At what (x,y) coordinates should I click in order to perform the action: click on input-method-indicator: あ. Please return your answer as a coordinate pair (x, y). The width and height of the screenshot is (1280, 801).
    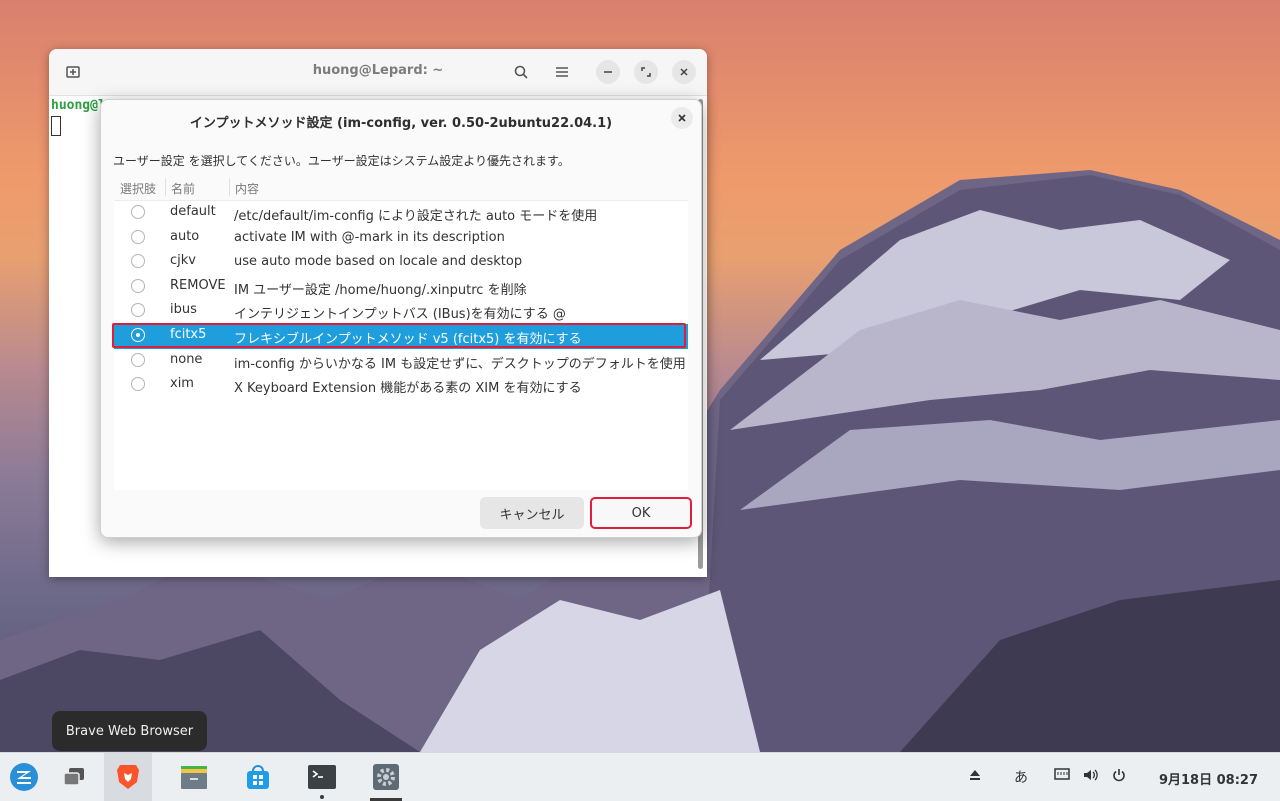
    Looking at the image, I should click on (1021, 777).